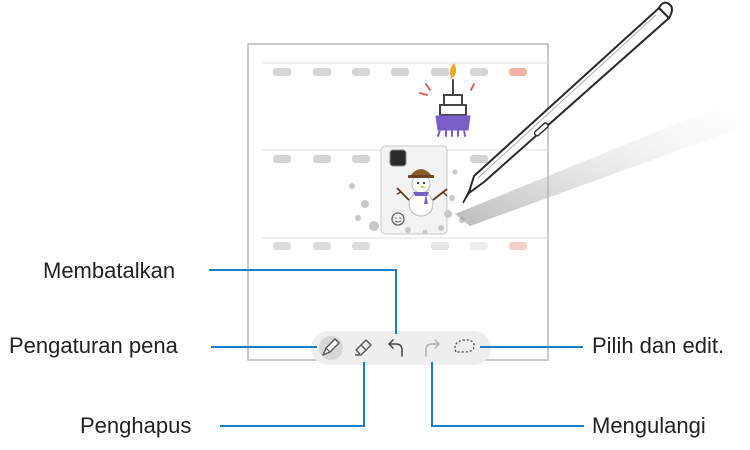 This screenshot has width=750, height=450. What do you see at coordinates (292, 394) in the screenshot?
I see `eraser-leader` at bounding box center [292, 394].